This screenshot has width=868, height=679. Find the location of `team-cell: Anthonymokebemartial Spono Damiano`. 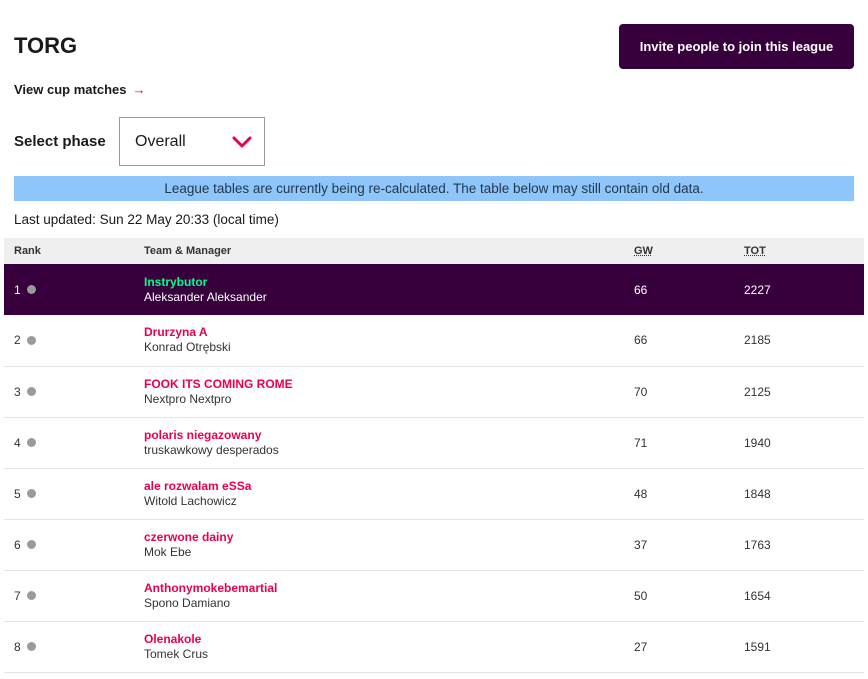

team-cell: Anthonymokebemartial Spono Damiano is located at coordinates (384, 595).